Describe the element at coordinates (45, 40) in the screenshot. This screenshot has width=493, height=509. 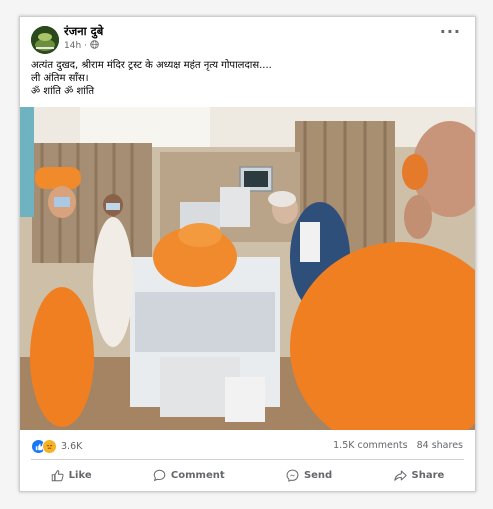
I see `author-avatar` at that location.